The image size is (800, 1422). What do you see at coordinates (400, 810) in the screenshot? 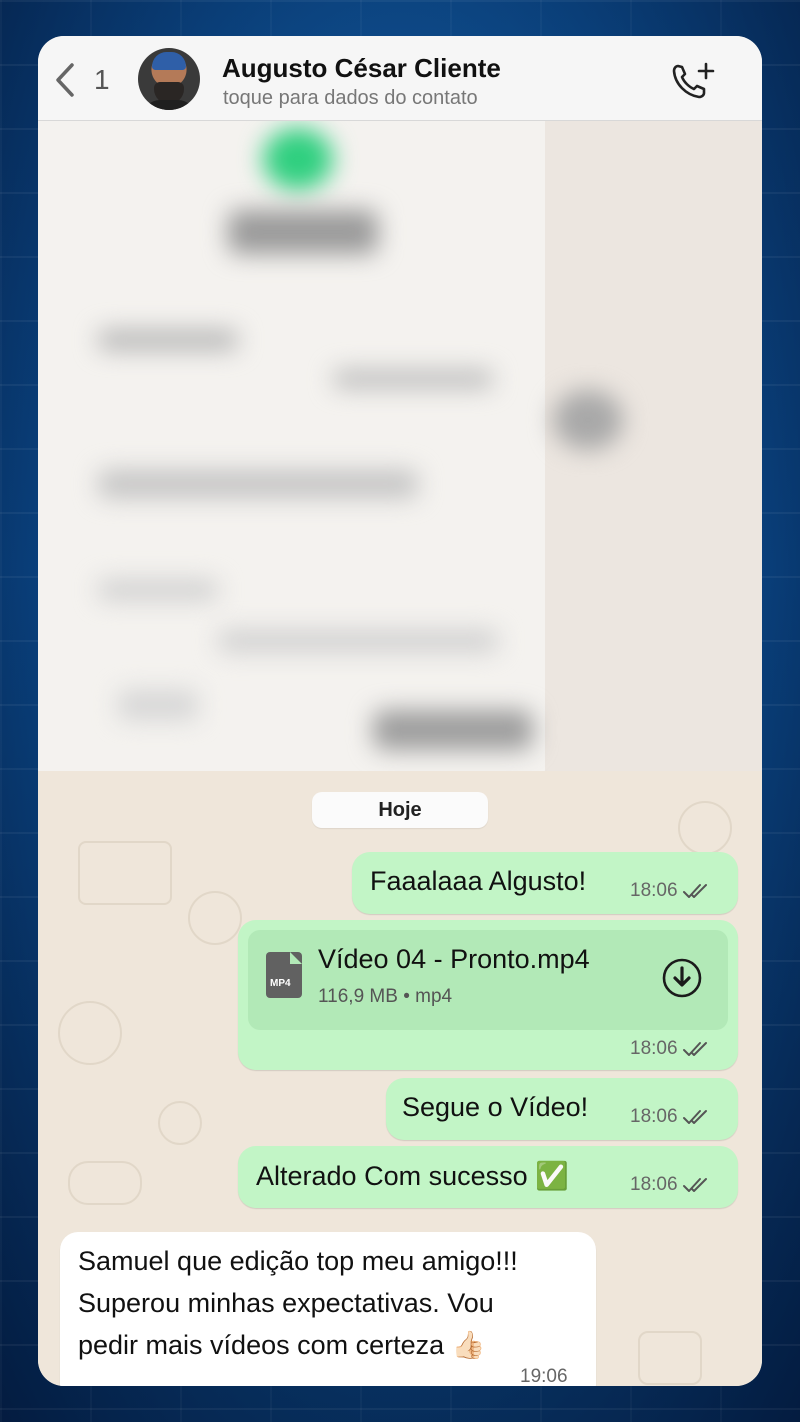
I see `date-separator: Hoje` at bounding box center [400, 810].